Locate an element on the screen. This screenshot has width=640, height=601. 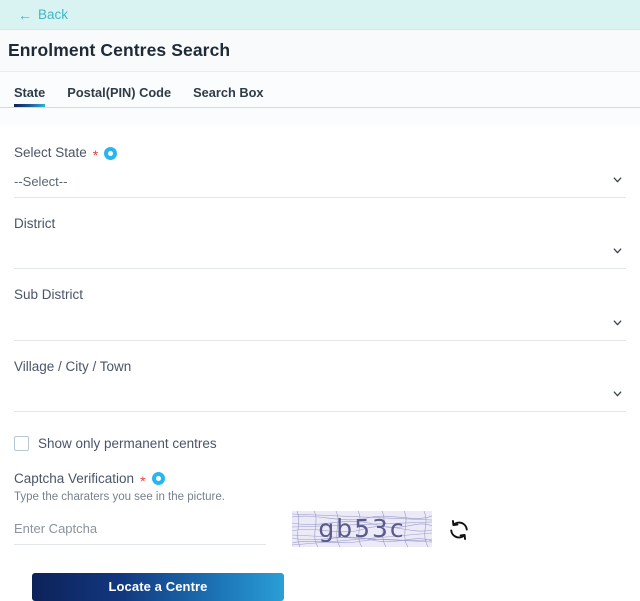
field-label-sub-district: Sub District is located at coordinates (320, 295).